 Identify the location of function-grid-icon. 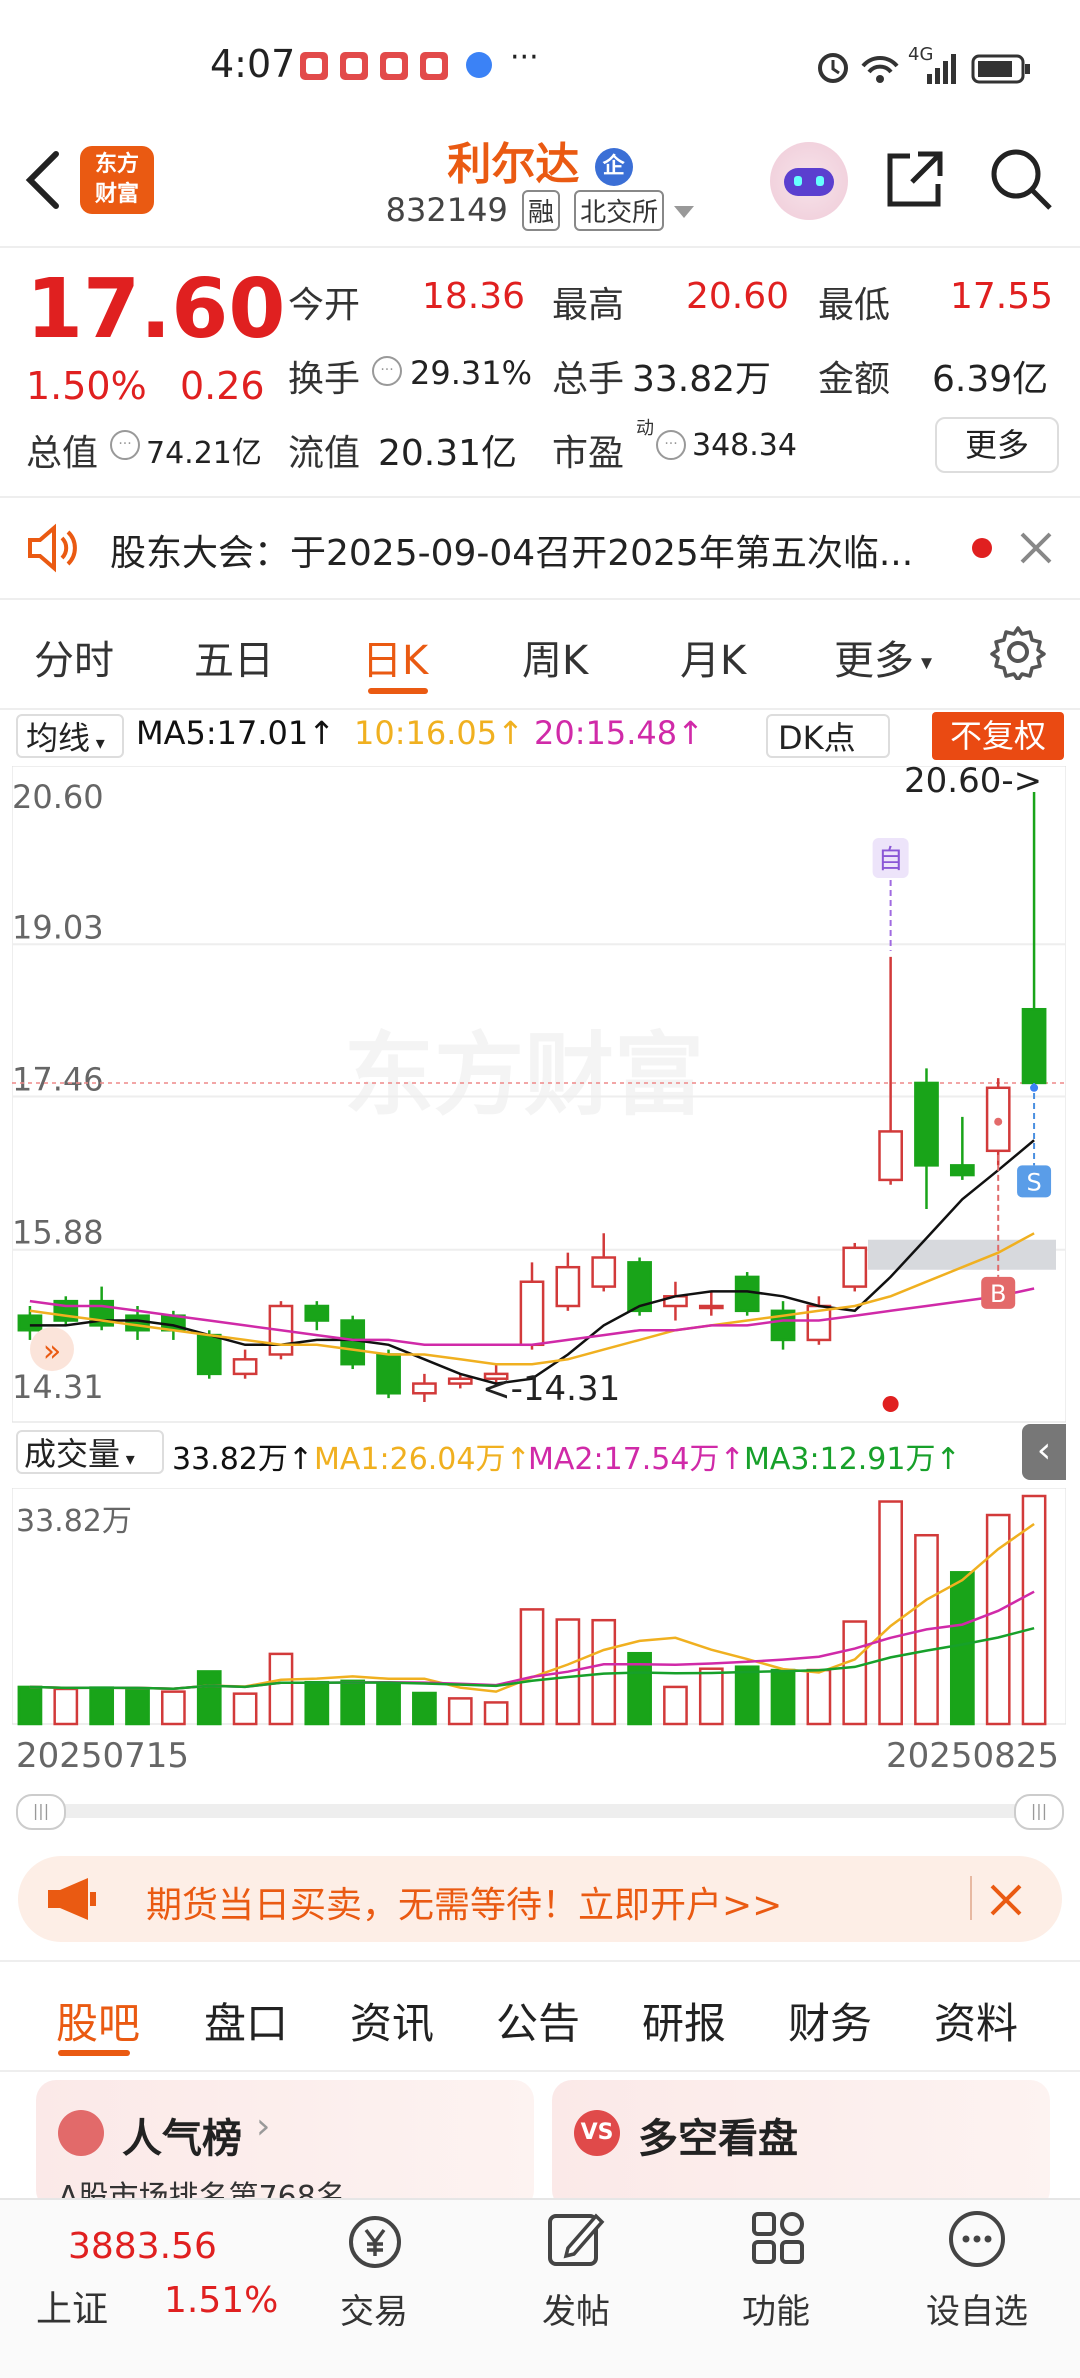
(778, 2238).